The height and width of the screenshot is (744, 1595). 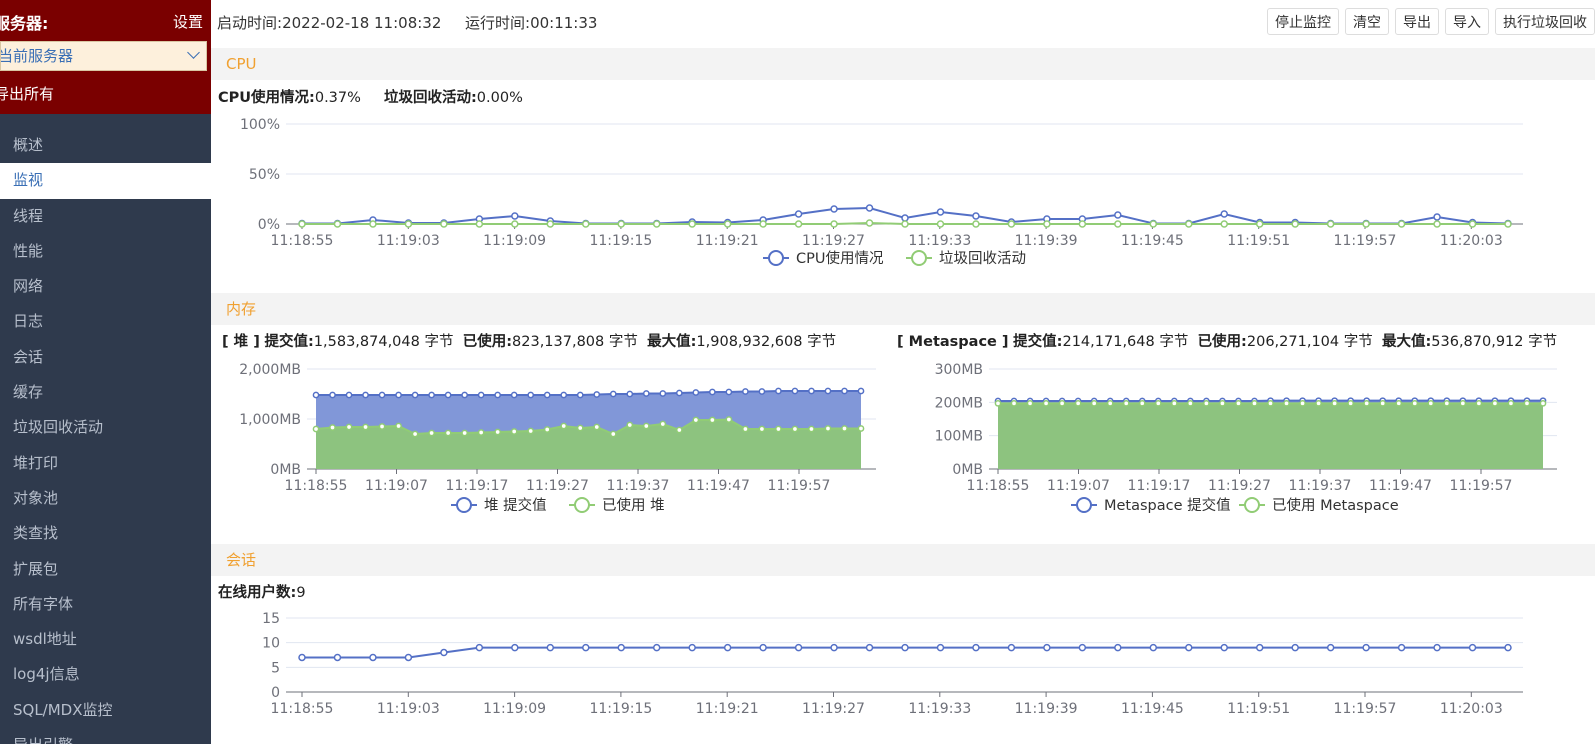 I want to click on sidebar-item-sql-mdx: SQL/MDX监控, so click(x=105, y=710).